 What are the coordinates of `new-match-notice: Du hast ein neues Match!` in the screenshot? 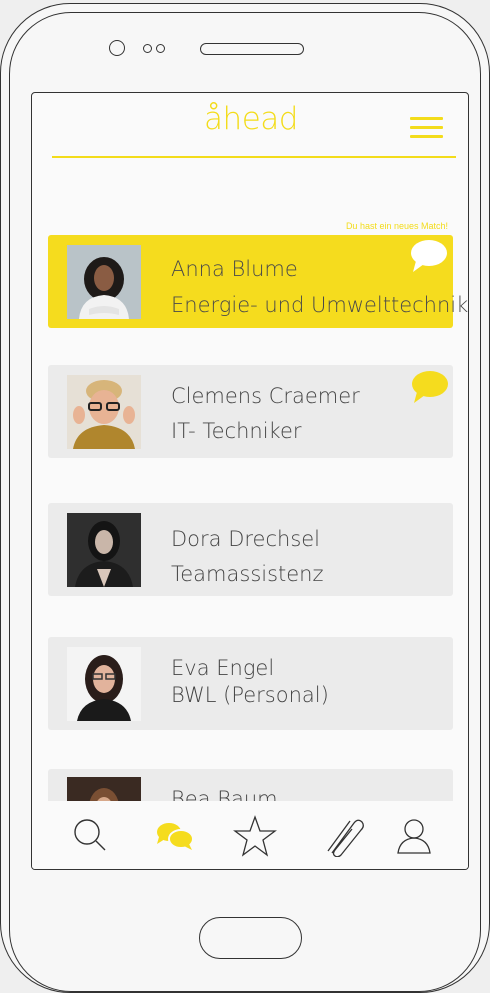 It's located at (396, 226).